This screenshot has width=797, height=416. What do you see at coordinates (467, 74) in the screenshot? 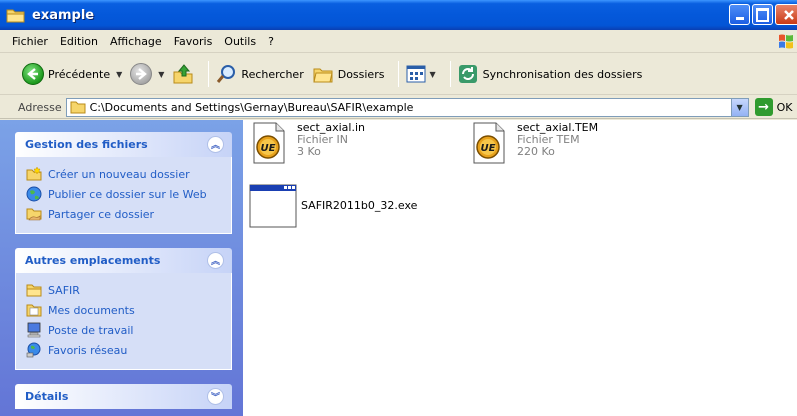
I see `sync-icon` at bounding box center [467, 74].